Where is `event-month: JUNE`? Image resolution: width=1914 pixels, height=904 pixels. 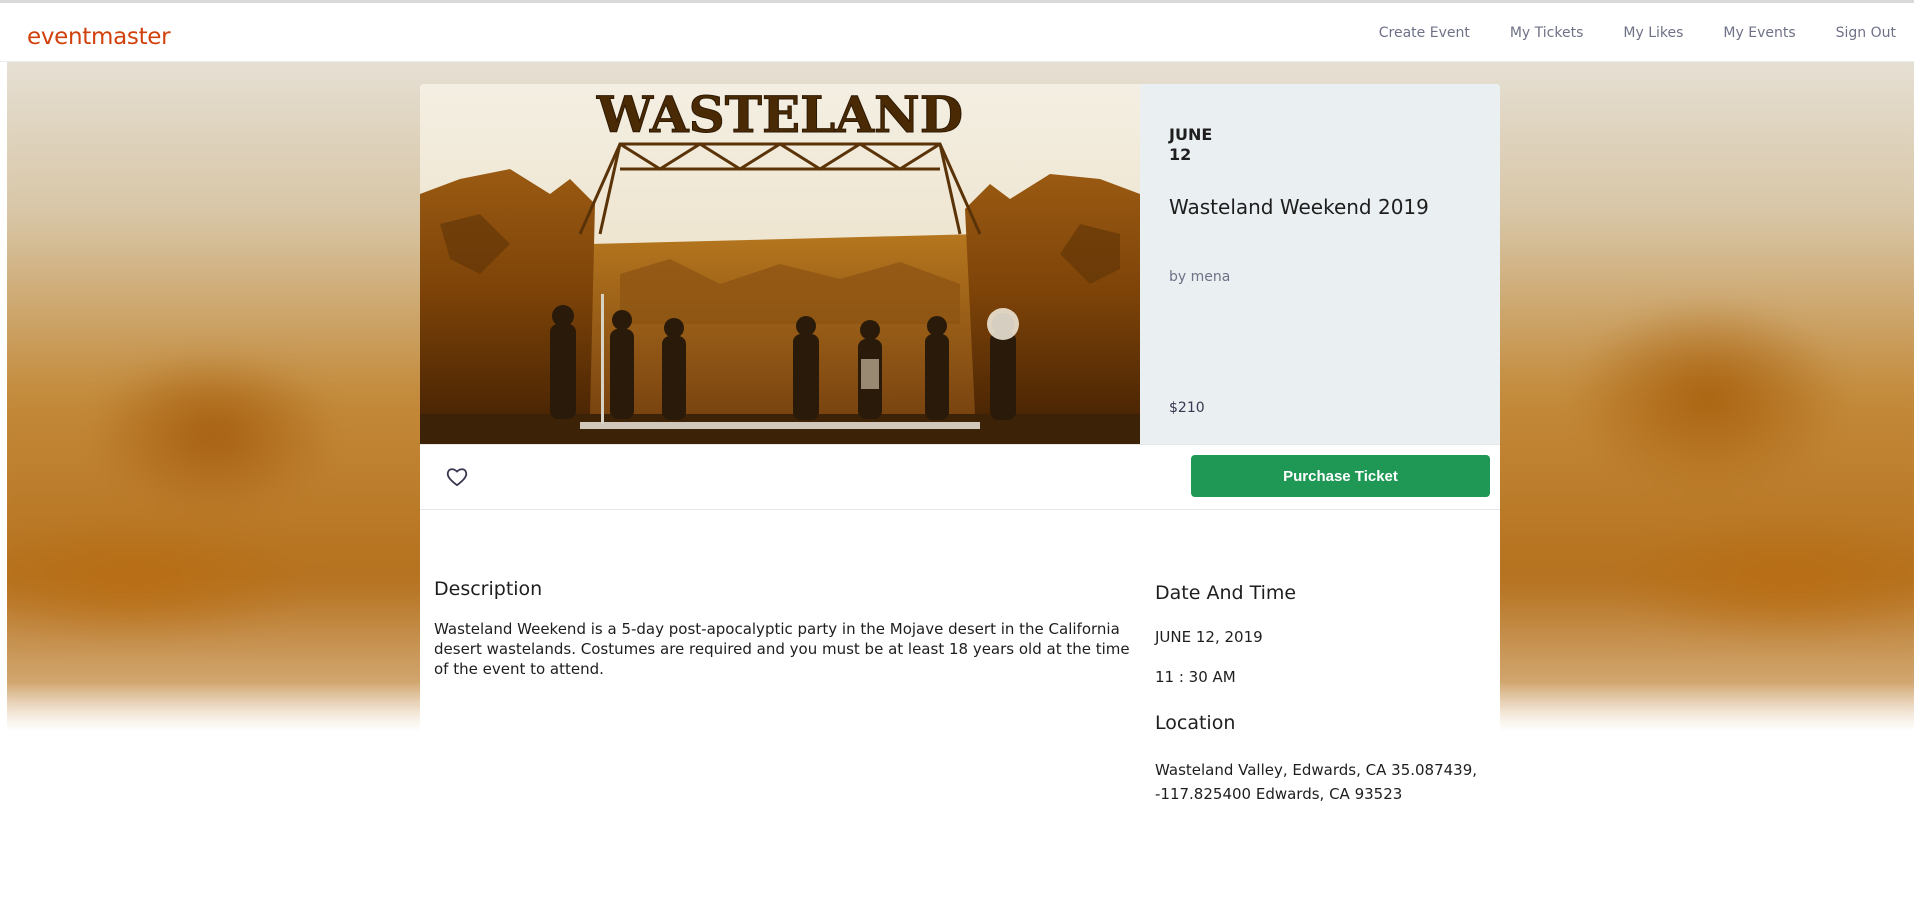 event-month: JUNE is located at coordinates (1191, 134).